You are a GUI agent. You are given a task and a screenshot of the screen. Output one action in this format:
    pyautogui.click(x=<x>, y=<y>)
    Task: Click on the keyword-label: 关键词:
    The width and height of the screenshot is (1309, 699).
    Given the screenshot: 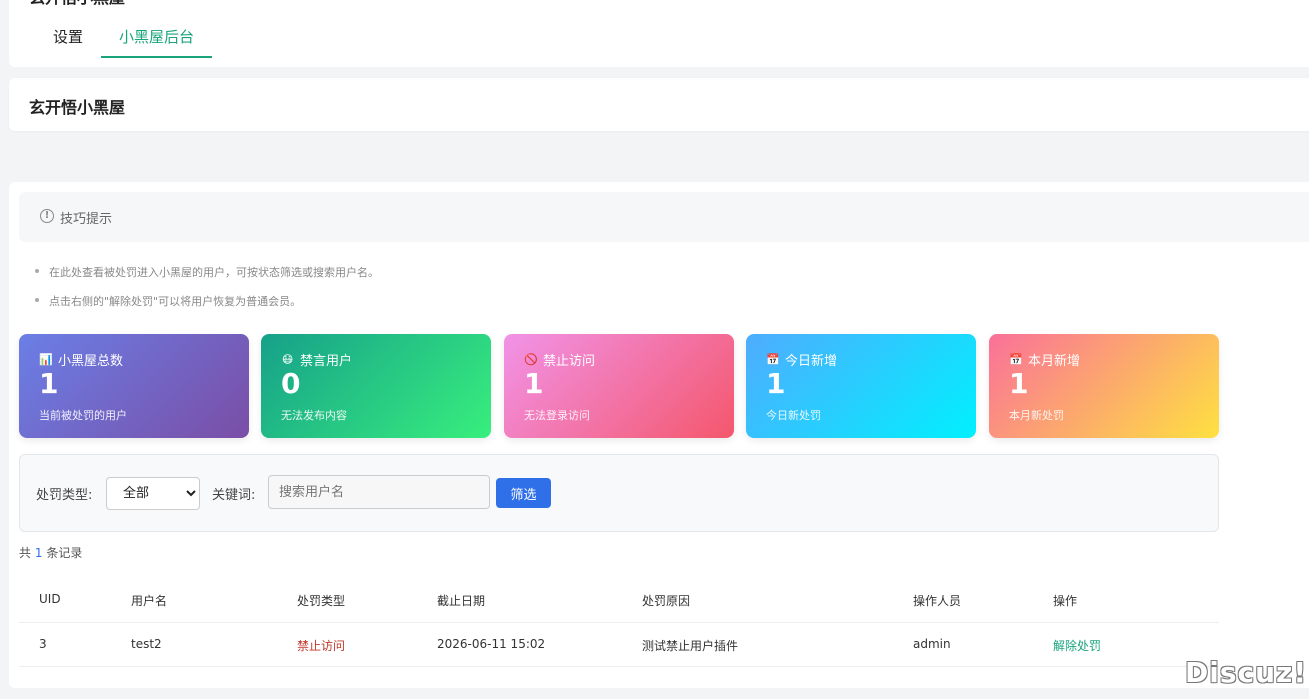 What is the action you would take?
    pyautogui.click(x=234, y=495)
    